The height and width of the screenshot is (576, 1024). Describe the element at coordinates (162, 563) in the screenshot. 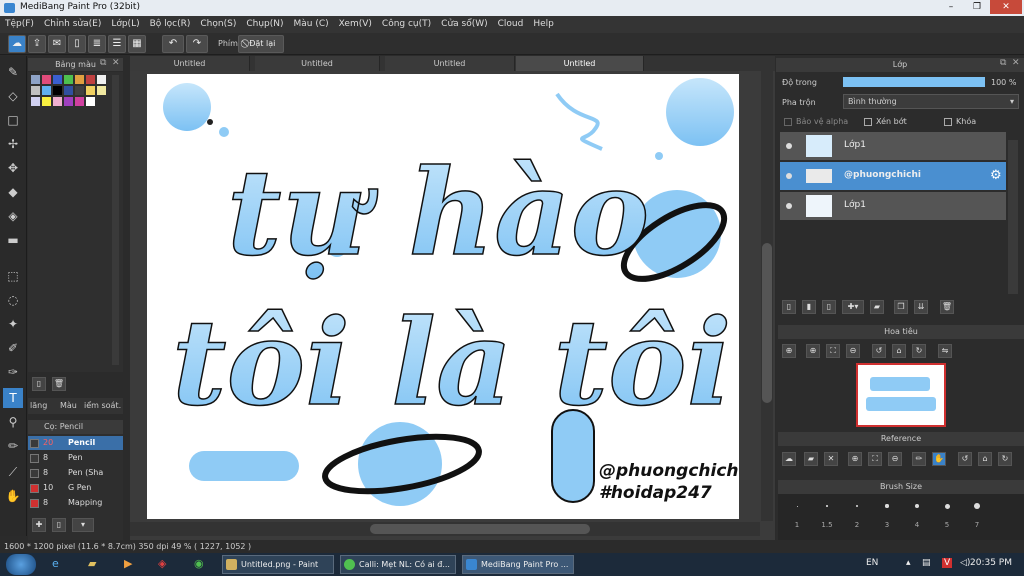

I see `app-icon-taskbar: ◈` at that location.